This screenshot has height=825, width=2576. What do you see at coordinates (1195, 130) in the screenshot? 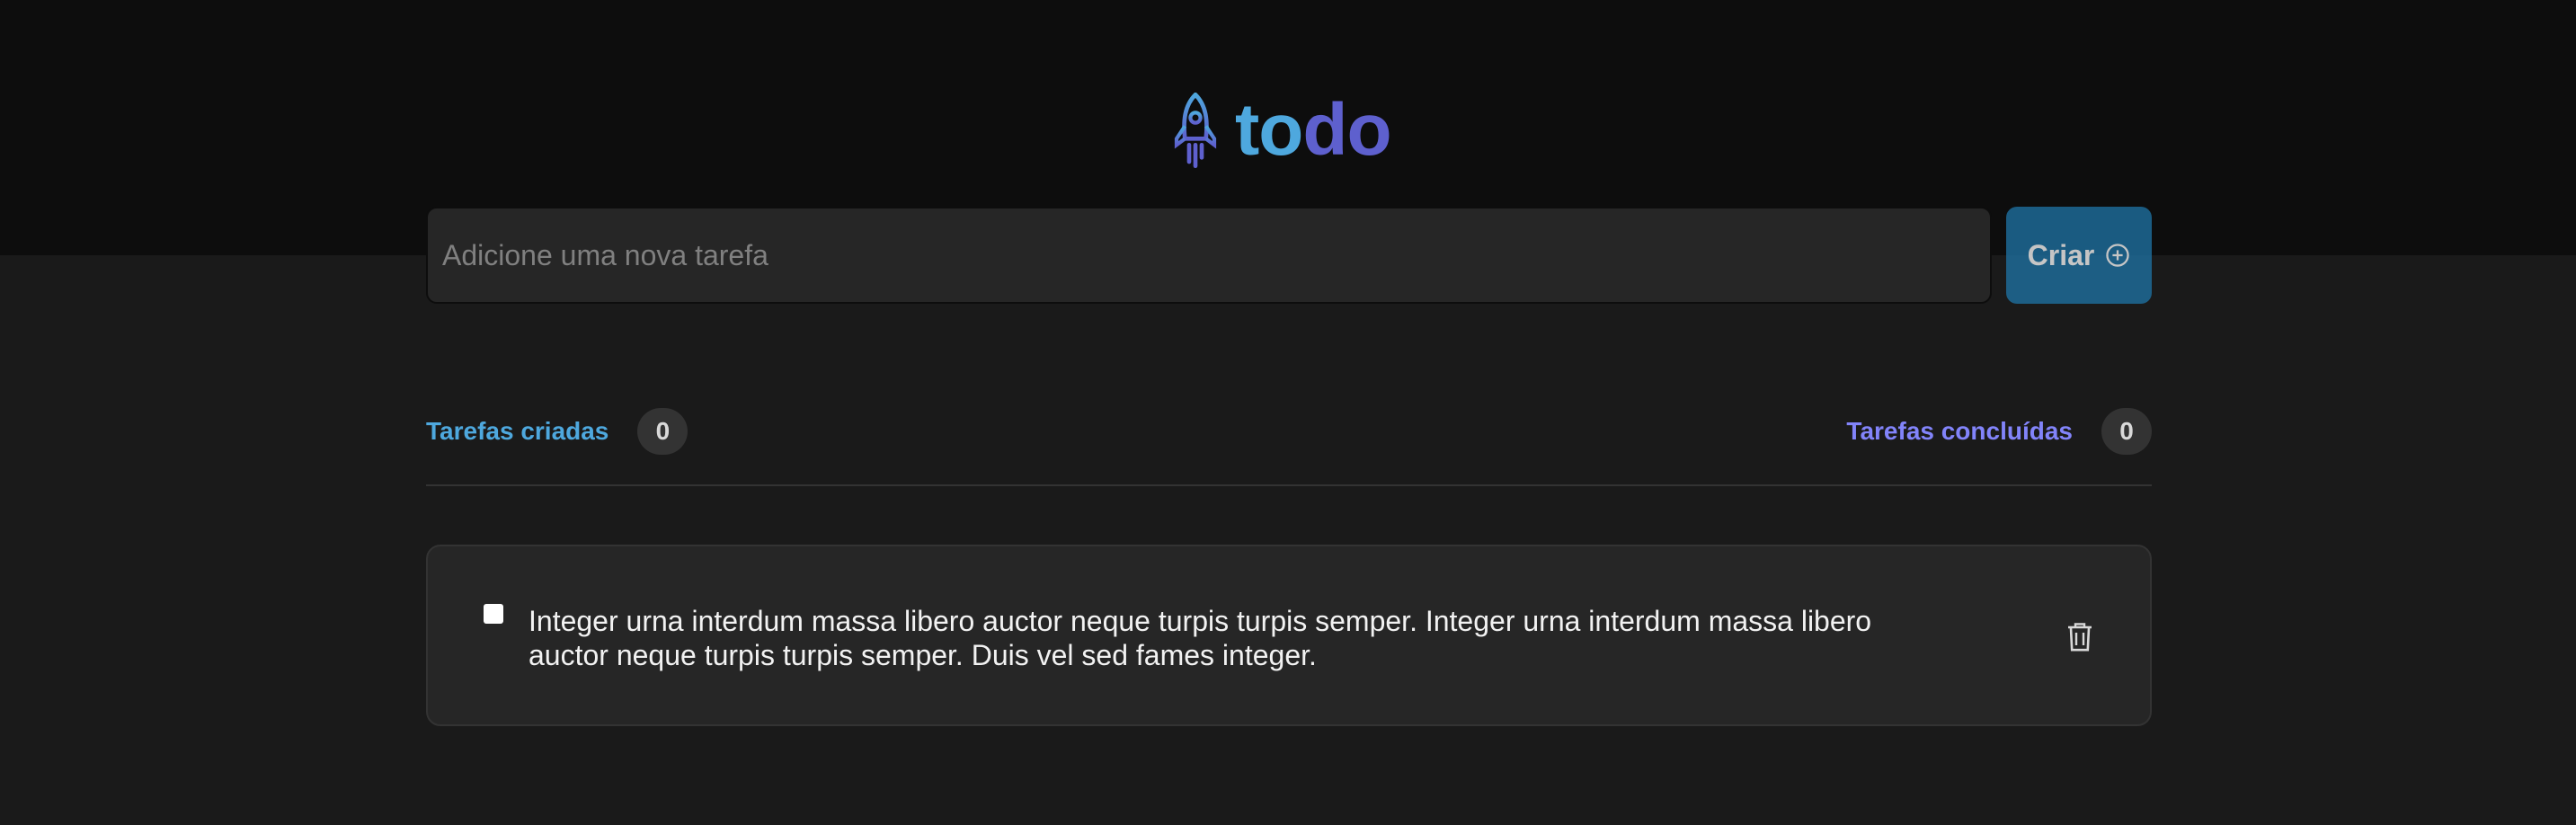
I see `rocket-icon` at bounding box center [1195, 130].